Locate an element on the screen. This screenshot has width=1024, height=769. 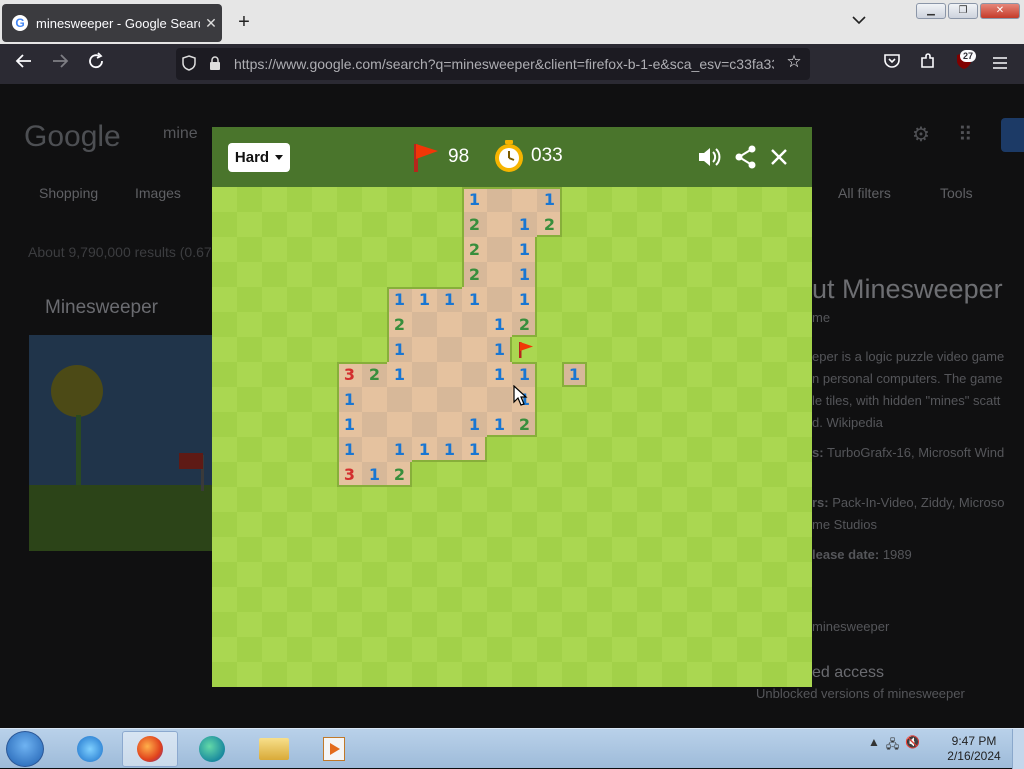
lock-icon is located at coordinates (215, 64).